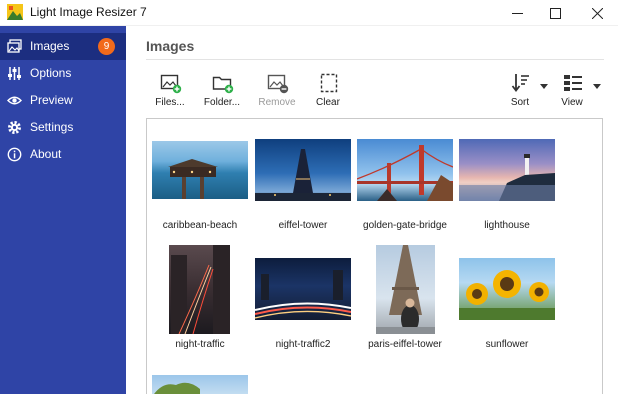 The height and width of the screenshot is (394, 618). I want to click on sidebar-item-settings: Settings, so click(63, 127).